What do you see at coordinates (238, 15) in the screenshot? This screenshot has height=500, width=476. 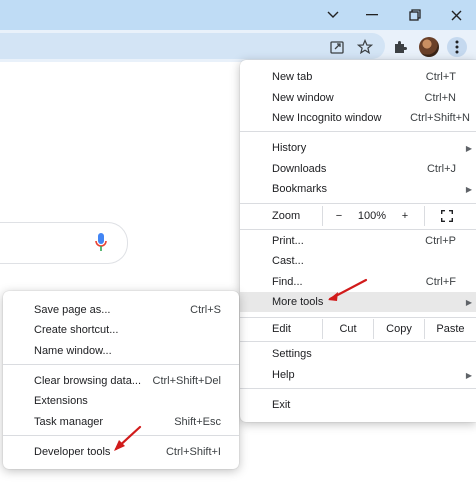 I see `title-bar` at bounding box center [238, 15].